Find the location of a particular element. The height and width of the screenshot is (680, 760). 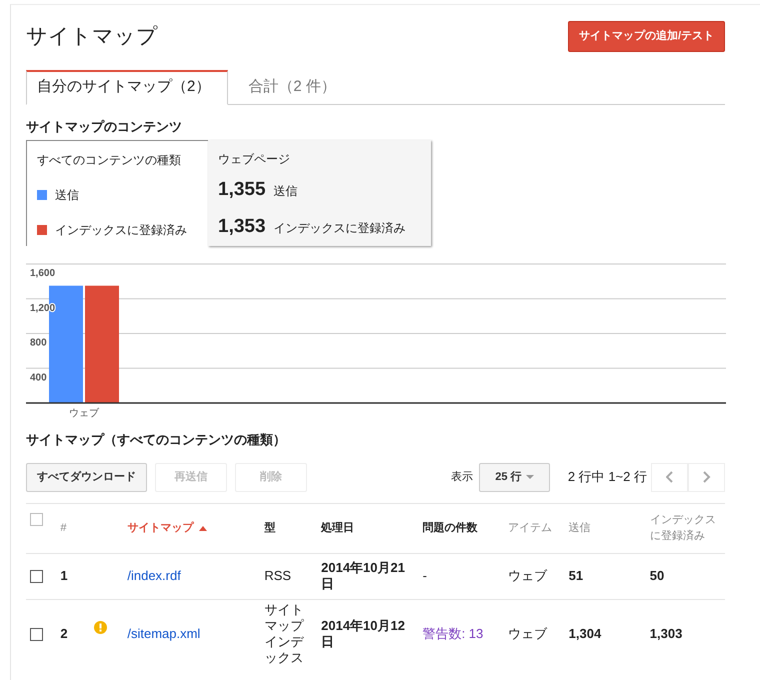

legend-label: 送信 is located at coordinates (67, 195).